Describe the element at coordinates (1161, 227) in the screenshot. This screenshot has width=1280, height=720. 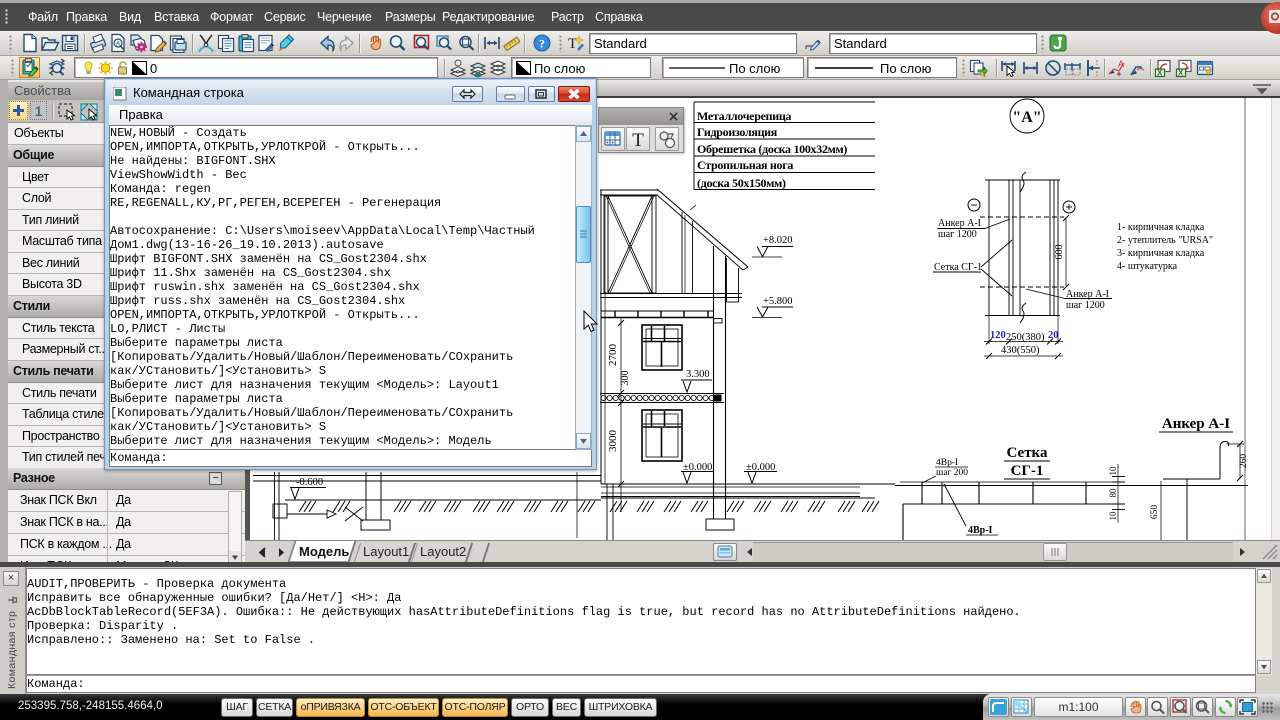
I see `svg-text: 1- кирпичная кладка` at that location.